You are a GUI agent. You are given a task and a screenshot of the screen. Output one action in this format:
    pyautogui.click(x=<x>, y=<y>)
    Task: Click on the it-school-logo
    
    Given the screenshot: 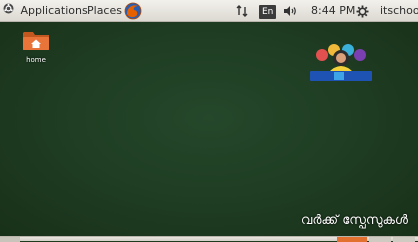 What is the action you would take?
    pyautogui.click(x=341, y=65)
    